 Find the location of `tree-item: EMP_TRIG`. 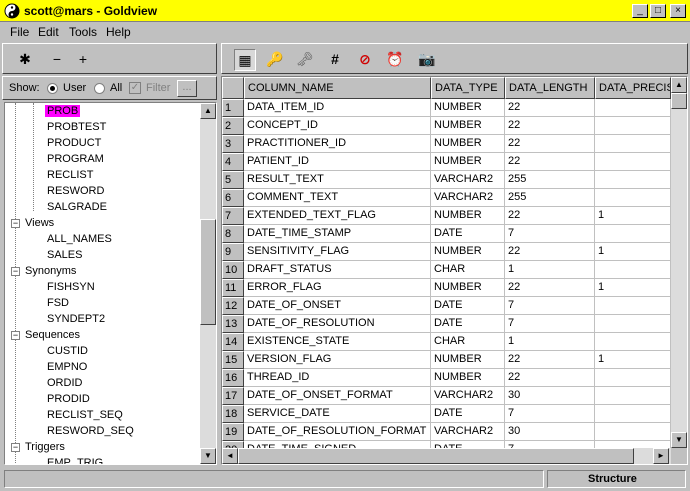

tree-item: EMP_TRIG is located at coordinates (75, 459).